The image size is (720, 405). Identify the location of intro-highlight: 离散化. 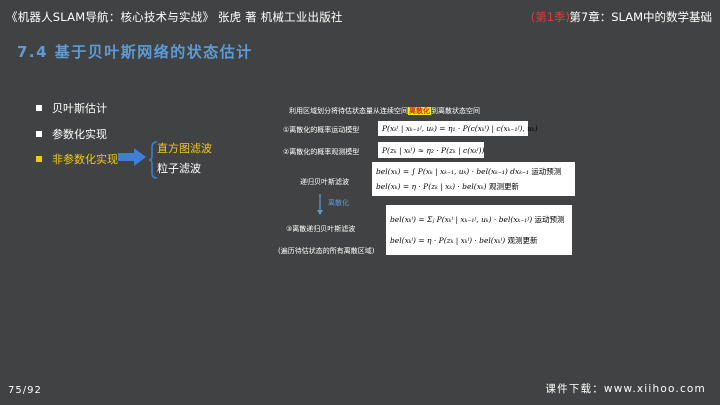
(419, 111).